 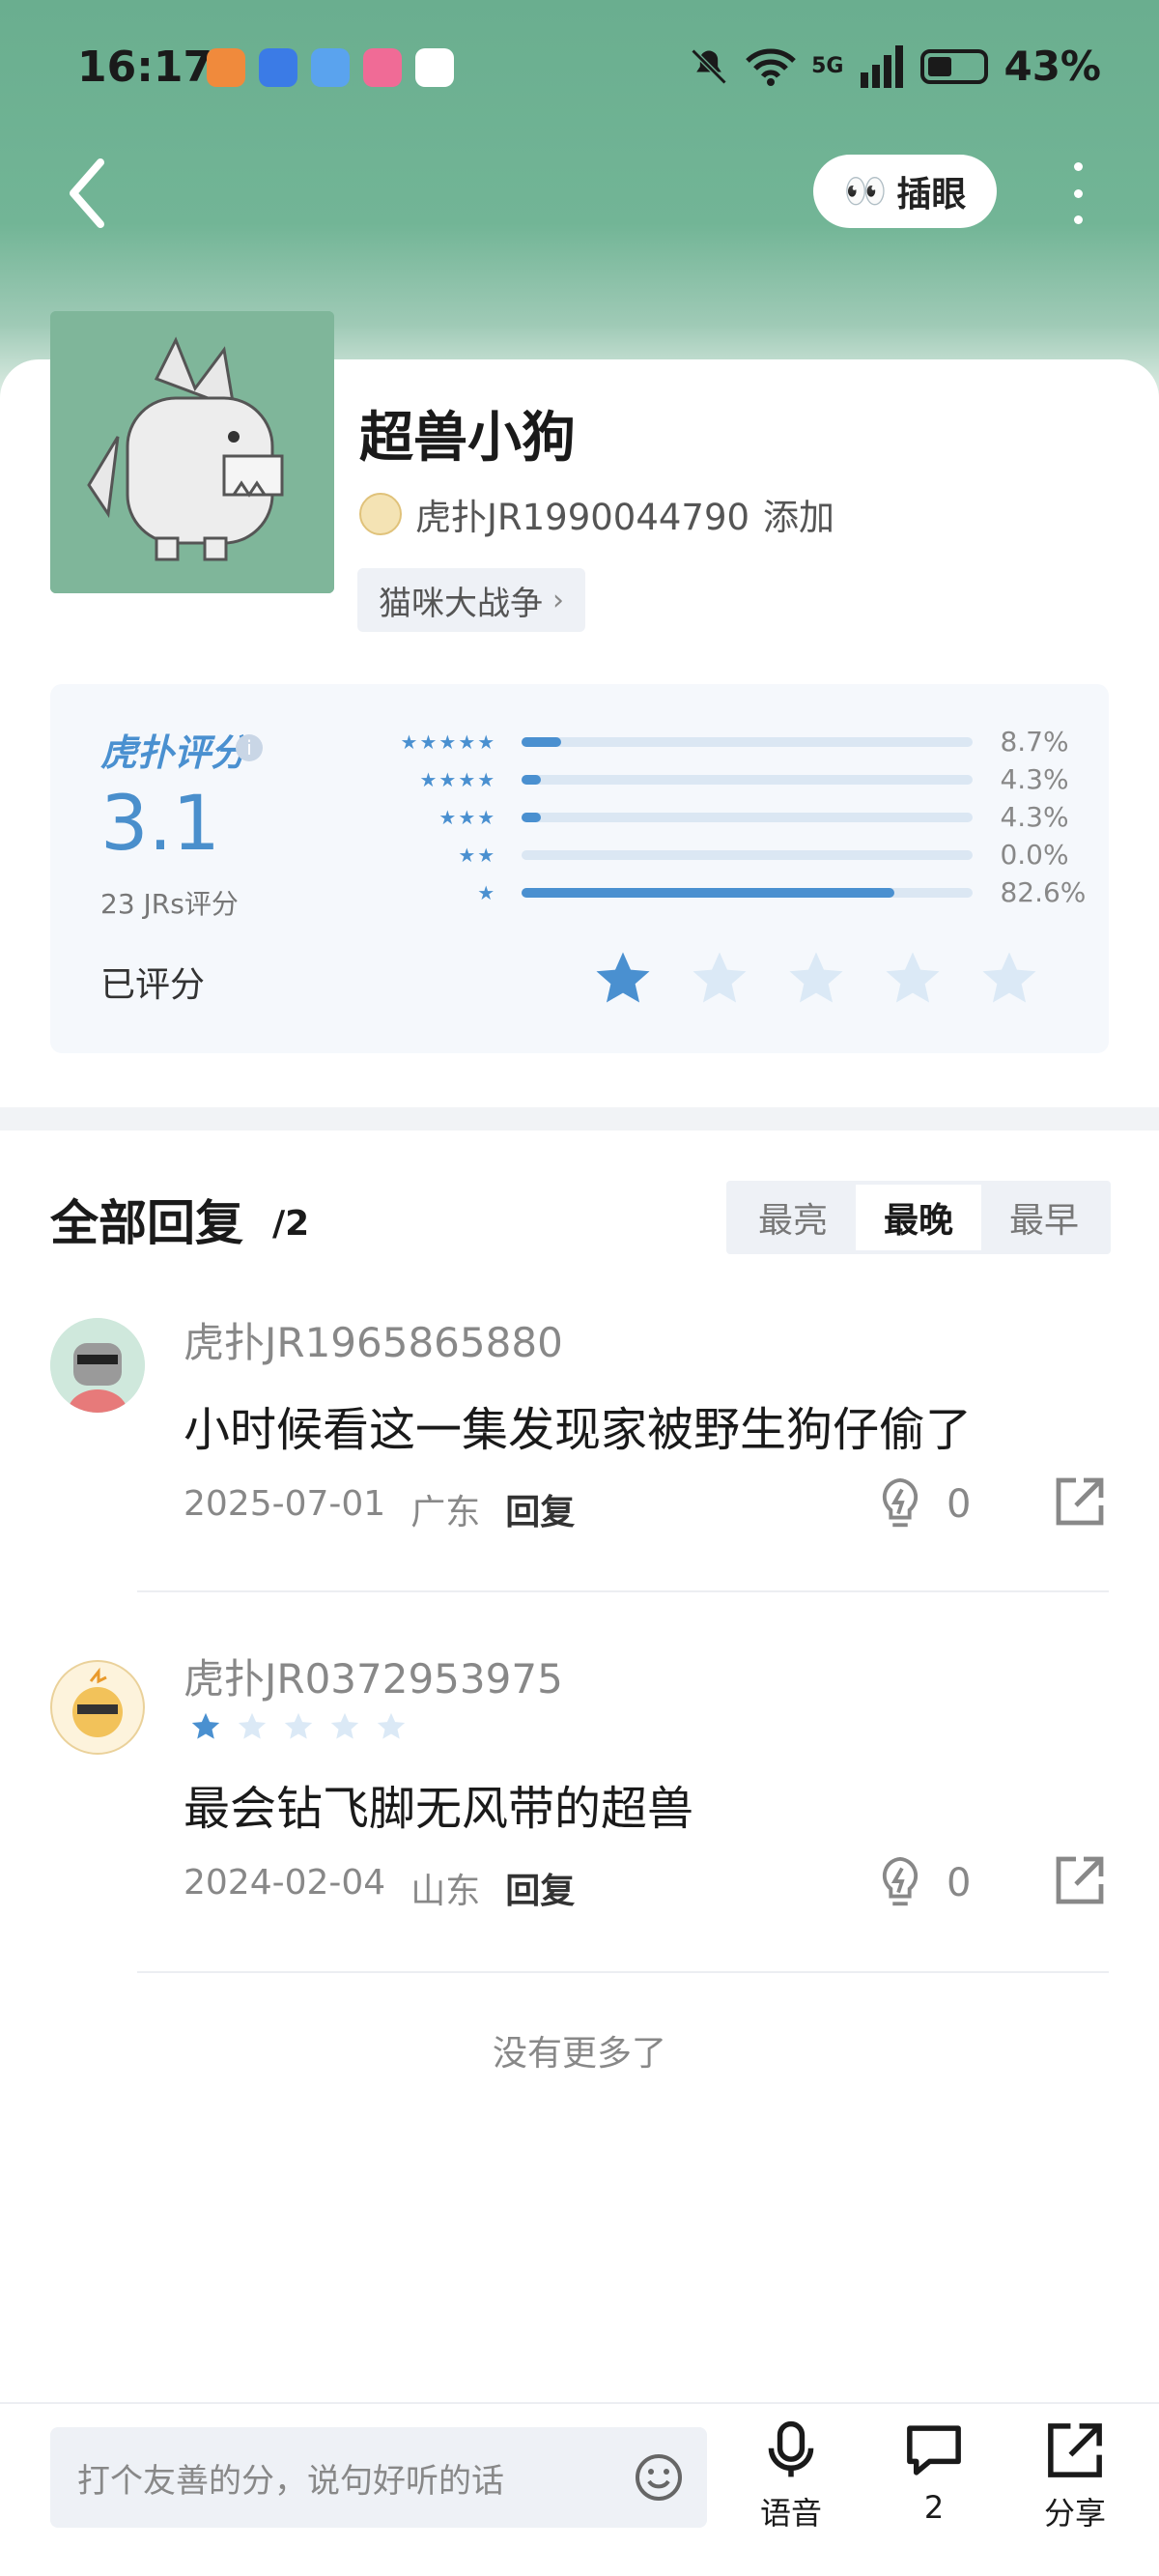 I want to click on distribution-row: ★★★★★ 8.7%, so click(x=716, y=742).